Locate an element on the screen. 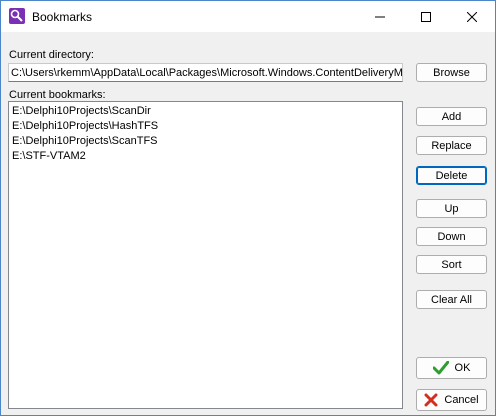 The height and width of the screenshot is (416, 496). maximize-icon is located at coordinates (426, 16).